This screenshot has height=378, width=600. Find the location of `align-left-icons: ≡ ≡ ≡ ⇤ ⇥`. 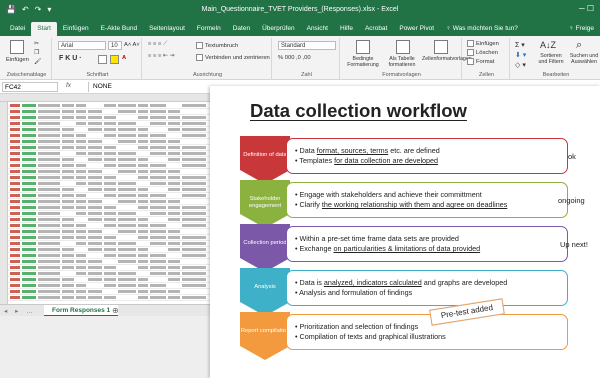

align-left-icons: ≡ ≡ ≡ ⇤ ⇥ is located at coordinates (161, 56).